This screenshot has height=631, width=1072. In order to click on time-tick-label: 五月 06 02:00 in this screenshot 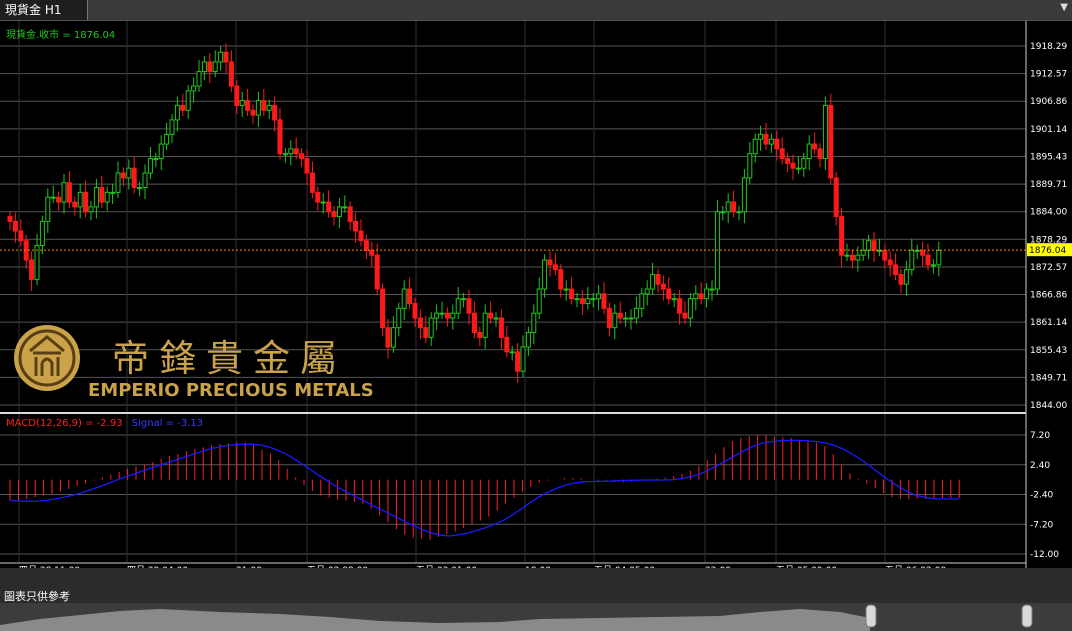, I will do `click(915, 566)`.